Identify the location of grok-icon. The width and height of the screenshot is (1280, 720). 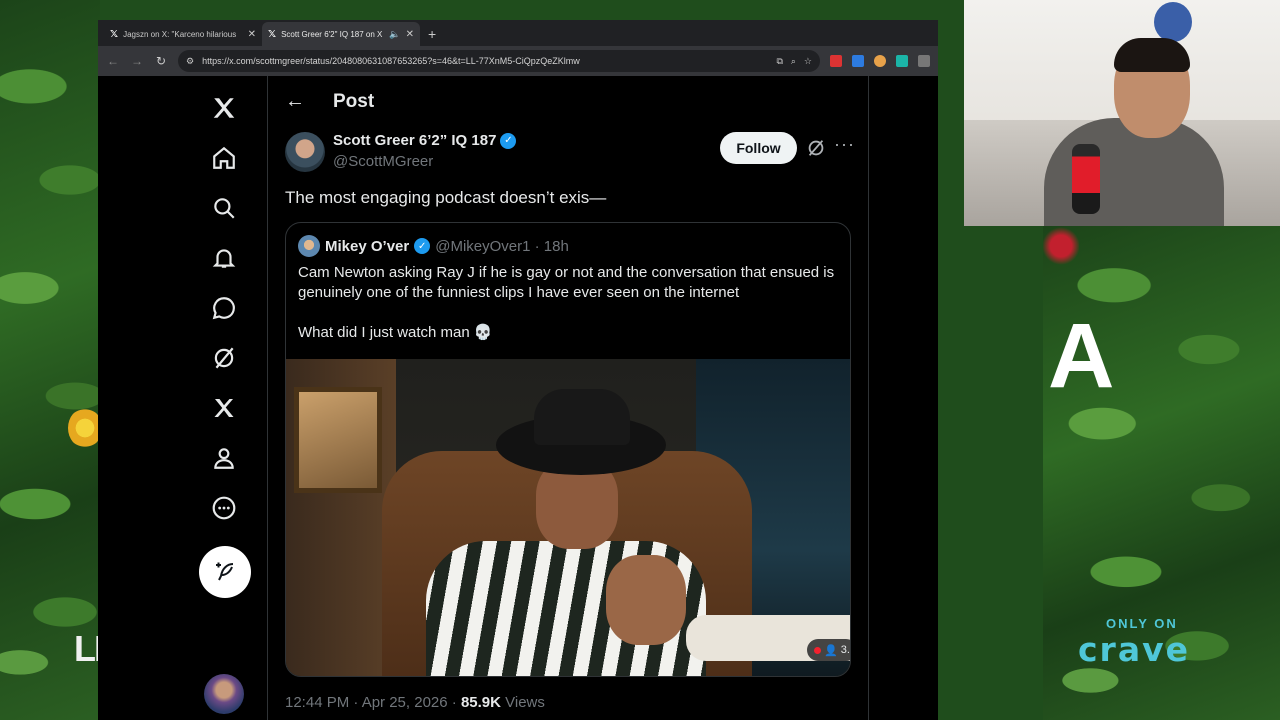
(224, 358).